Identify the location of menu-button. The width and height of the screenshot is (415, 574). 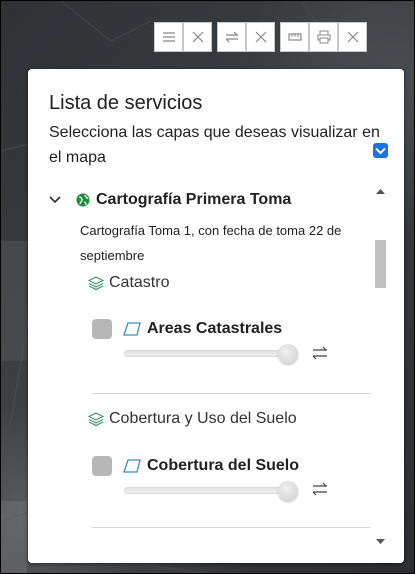
(168, 37).